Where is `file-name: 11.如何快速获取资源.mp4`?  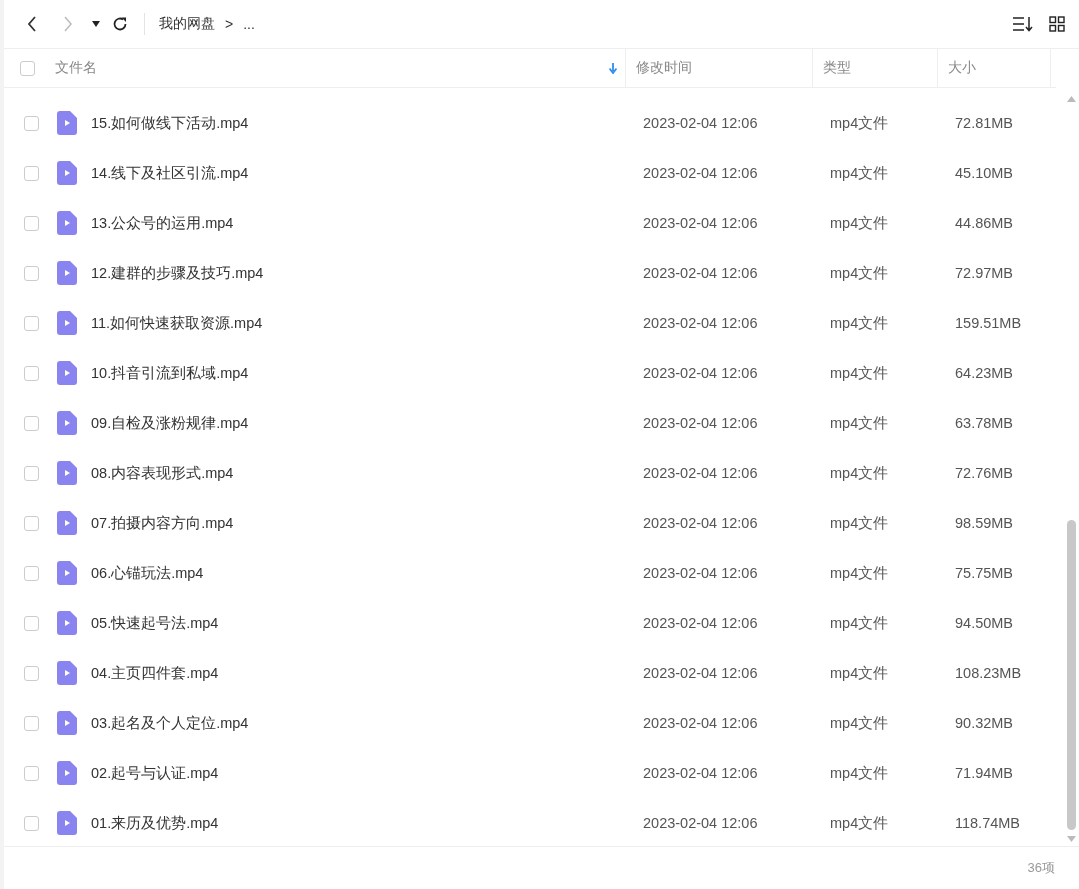 file-name: 11.如何快速获取资源.mp4 is located at coordinates (362, 323).